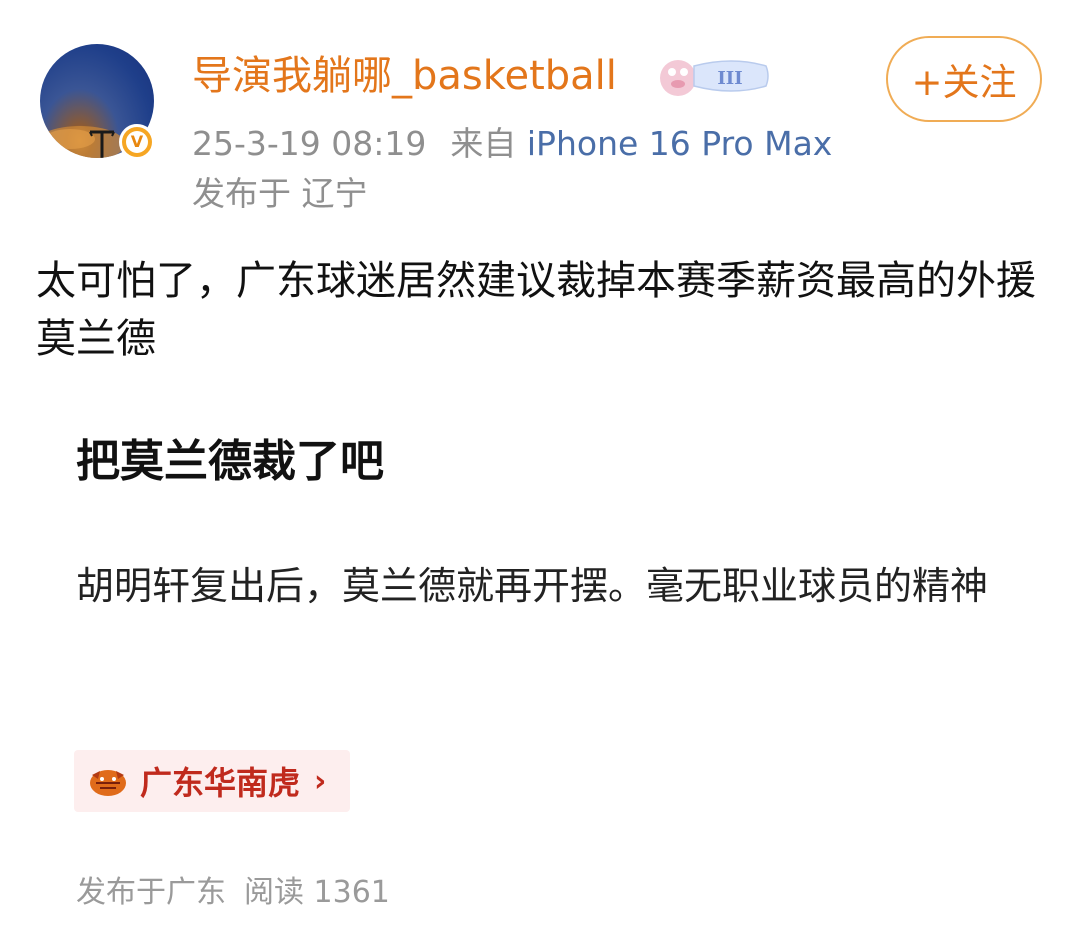 This screenshot has width=1080, height=933. Describe the element at coordinates (151, 892) in the screenshot. I see `card-location: 发布于广东` at that location.